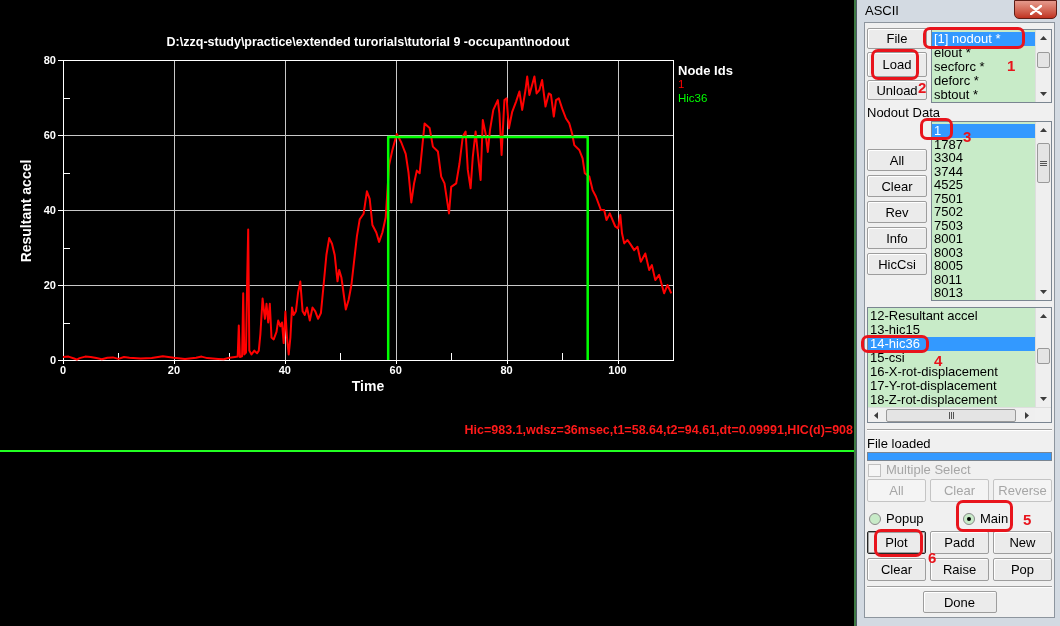 The image size is (1060, 626). I want to click on hic-result-text: Hic=983.1,wdsz=36msec,t1=58.64,t2=94.61,dt=0.09991,HIC(d)=908, so click(658, 430).